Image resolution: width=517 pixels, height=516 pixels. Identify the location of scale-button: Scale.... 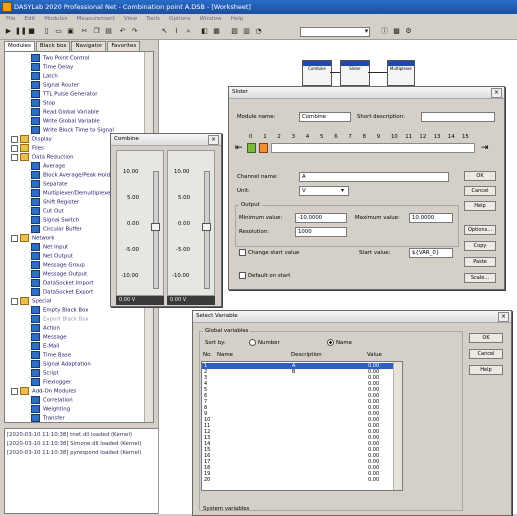
(480, 278).